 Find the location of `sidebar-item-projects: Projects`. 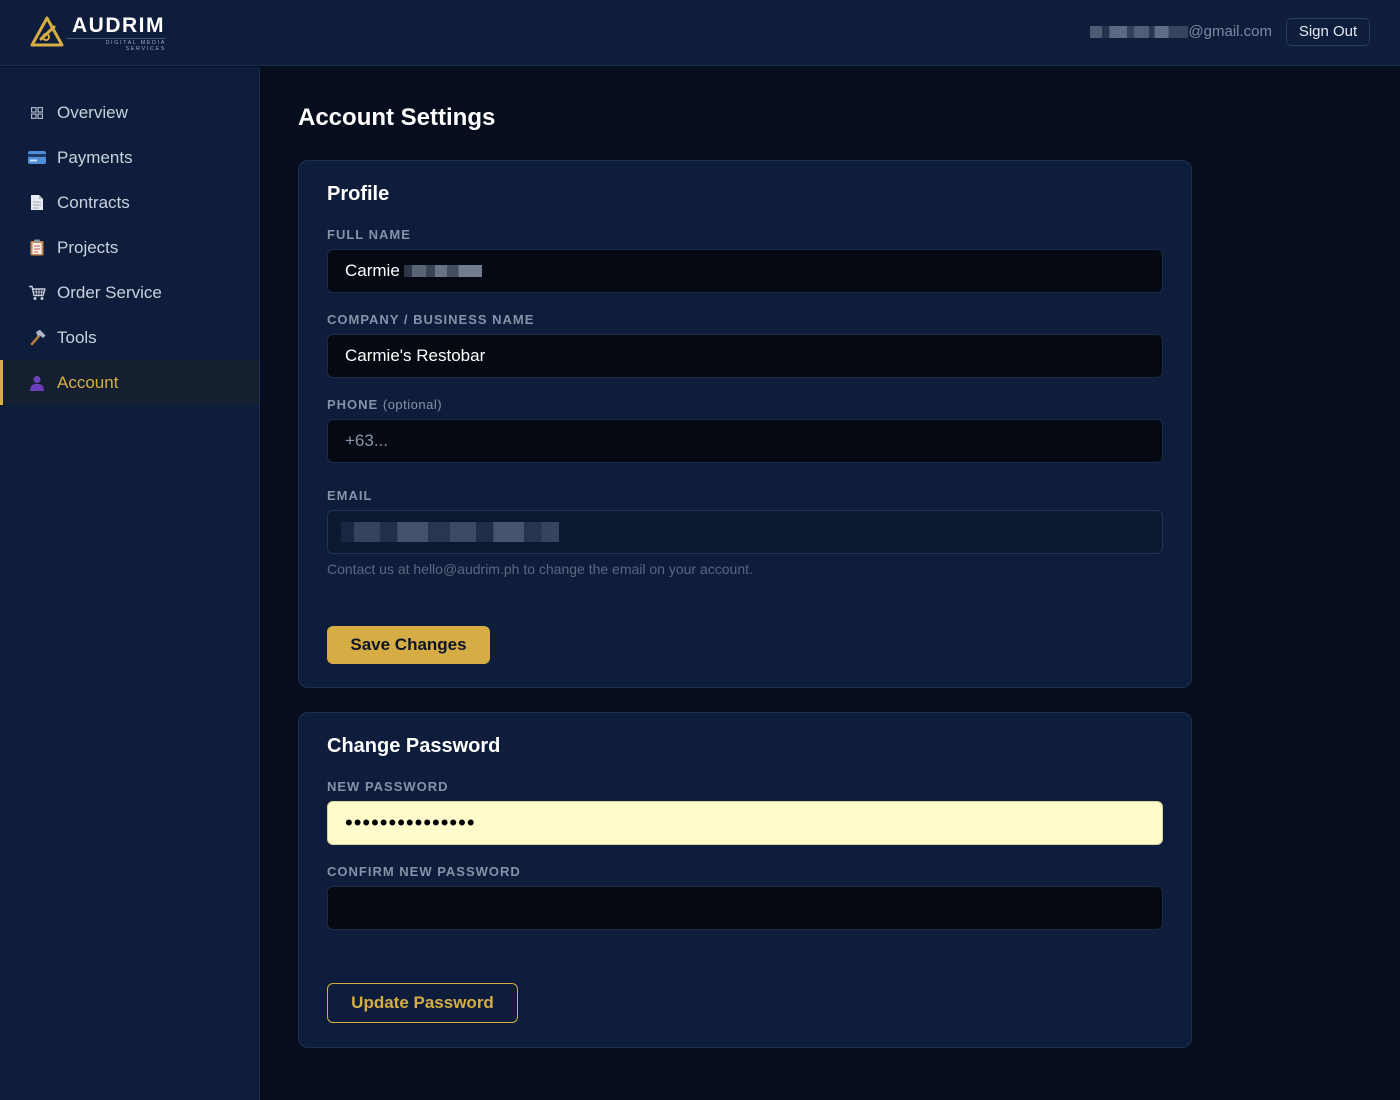

sidebar-item-projects: Projects is located at coordinates (129, 247).